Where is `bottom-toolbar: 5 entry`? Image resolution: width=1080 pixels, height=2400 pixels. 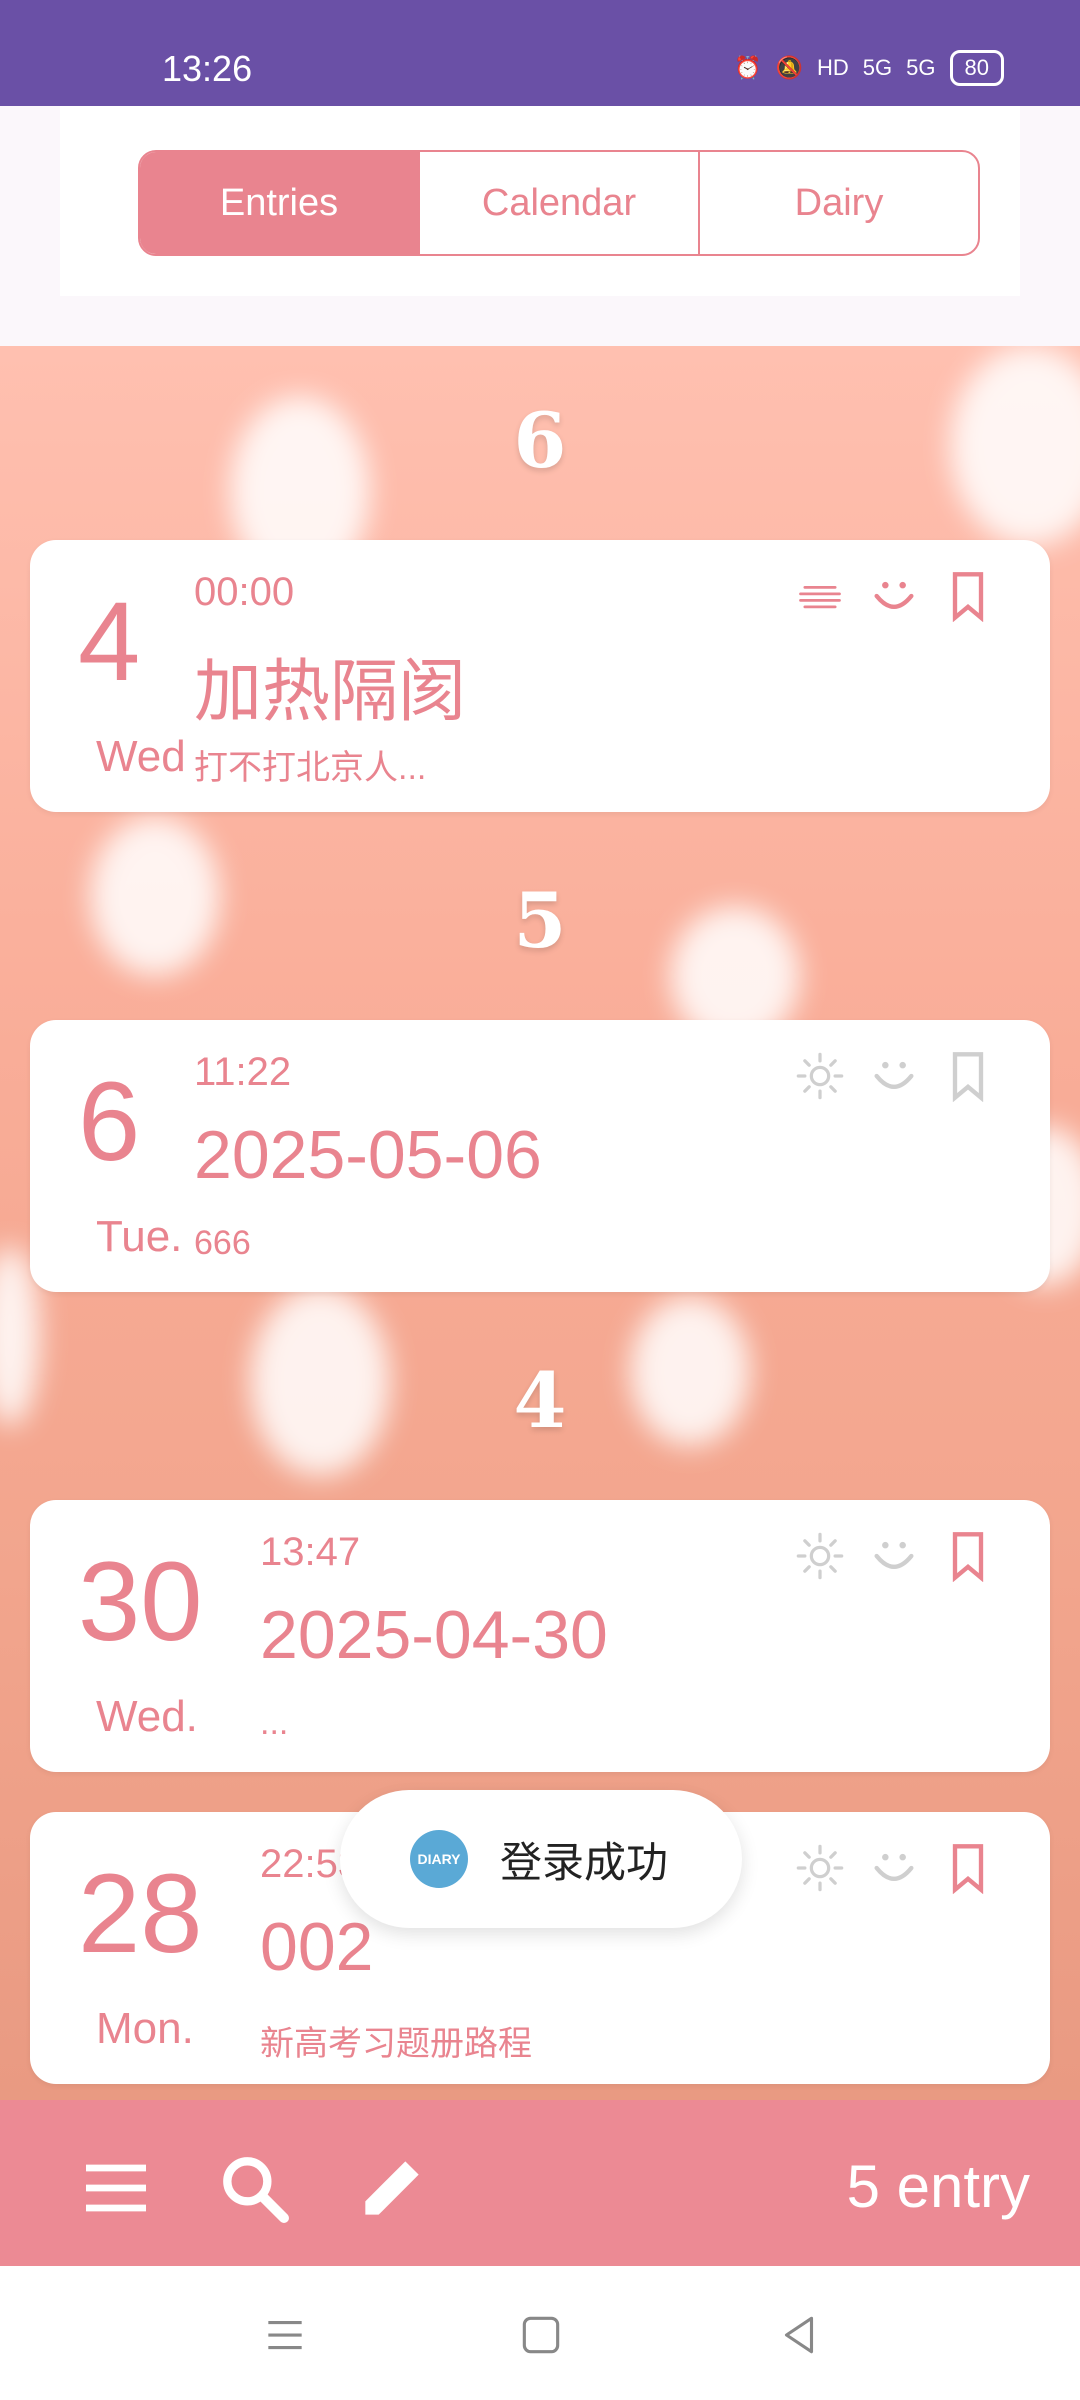 bottom-toolbar: 5 entry is located at coordinates (540, 2183).